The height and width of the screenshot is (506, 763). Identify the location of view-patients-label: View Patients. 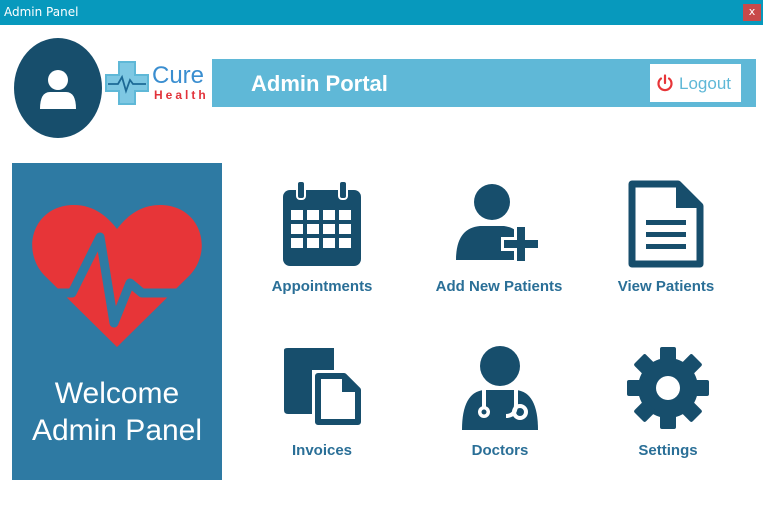
(666, 286).